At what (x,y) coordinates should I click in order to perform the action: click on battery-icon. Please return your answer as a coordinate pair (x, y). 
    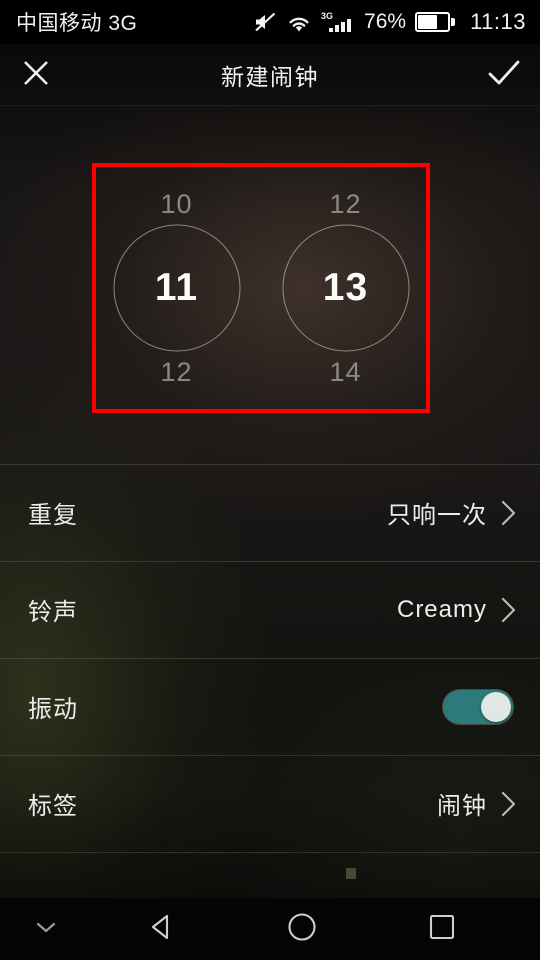
    Looking at the image, I should click on (435, 22).